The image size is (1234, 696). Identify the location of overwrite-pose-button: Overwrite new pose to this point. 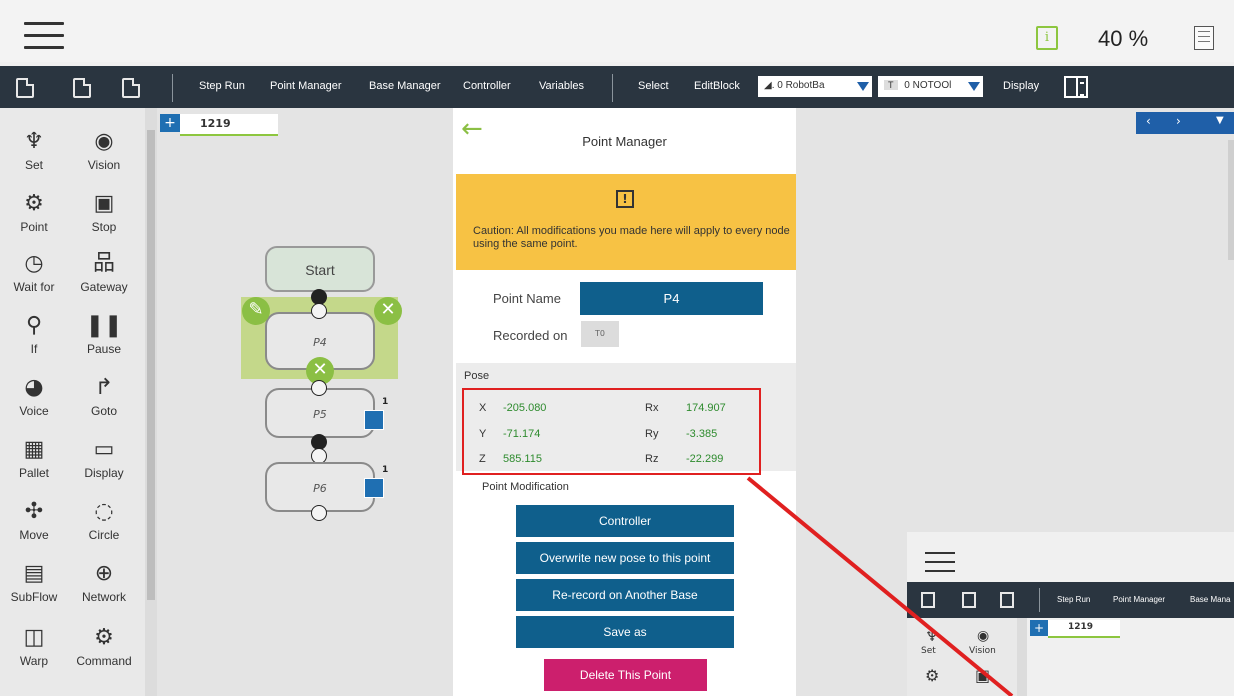
(625, 558).